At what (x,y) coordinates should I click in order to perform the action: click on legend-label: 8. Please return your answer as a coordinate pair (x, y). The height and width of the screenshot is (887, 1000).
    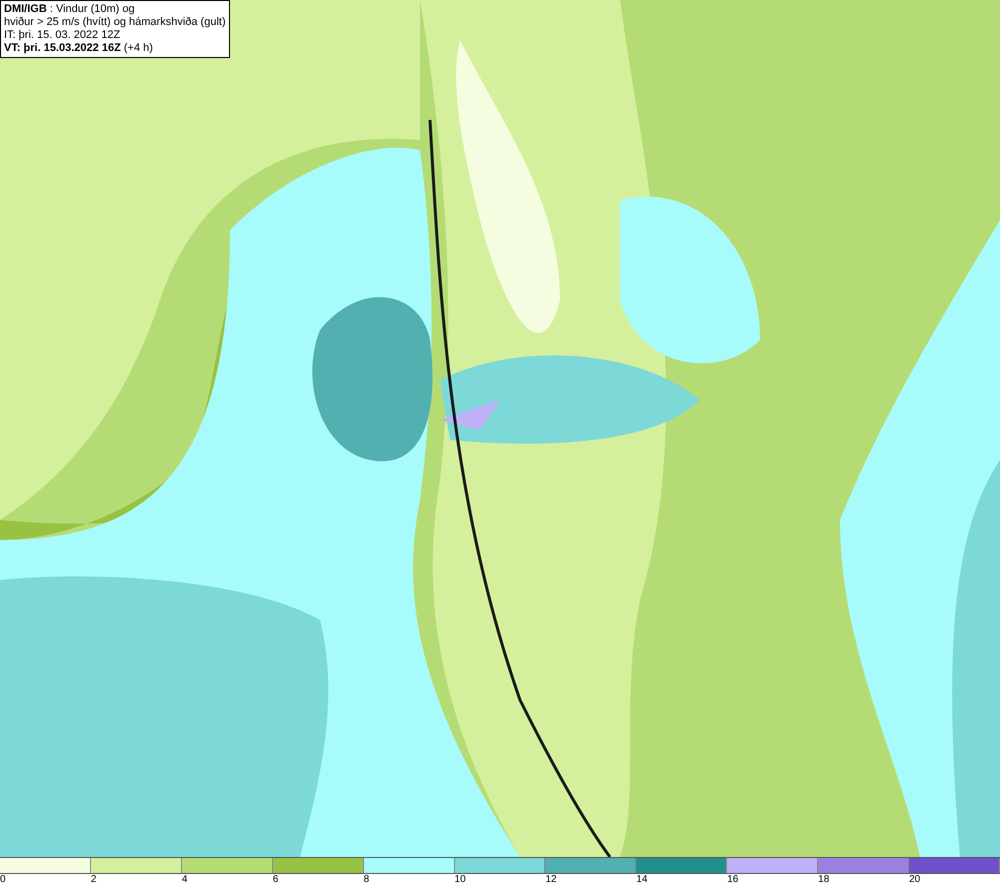
    Looking at the image, I should click on (367, 879).